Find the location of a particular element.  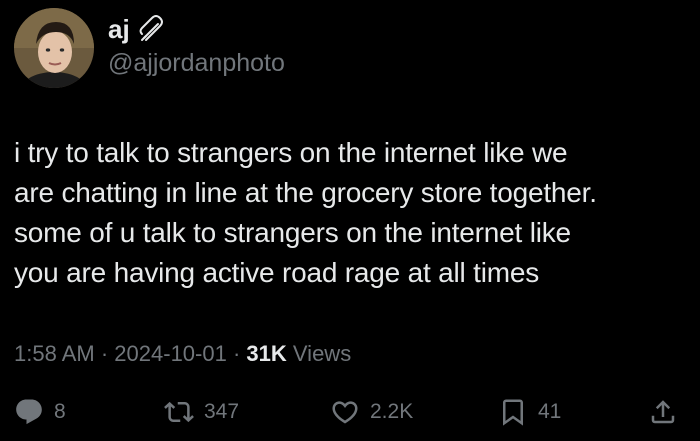

bookmark-button: 41 is located at coordinates (529, 412).